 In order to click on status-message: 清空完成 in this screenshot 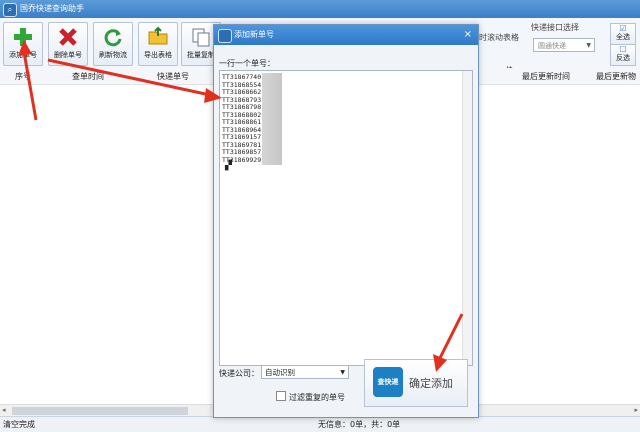, I will do `click(19, 424)`.